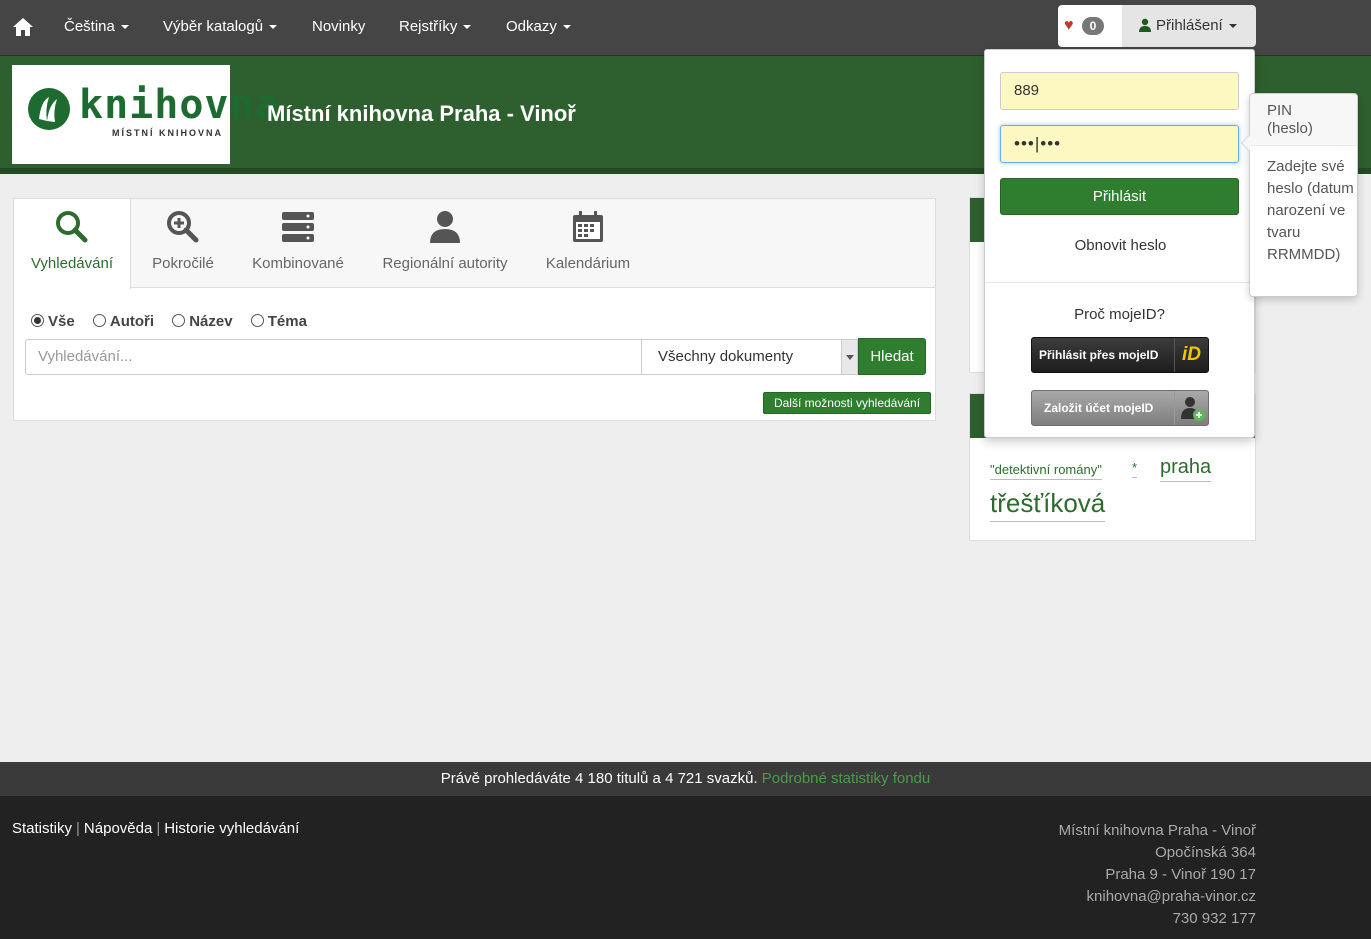  What do you see at coordinates (183, 244) in the screenshot?
I see `tab-advanced: Pokročilé` at bounding box center [183, 244].